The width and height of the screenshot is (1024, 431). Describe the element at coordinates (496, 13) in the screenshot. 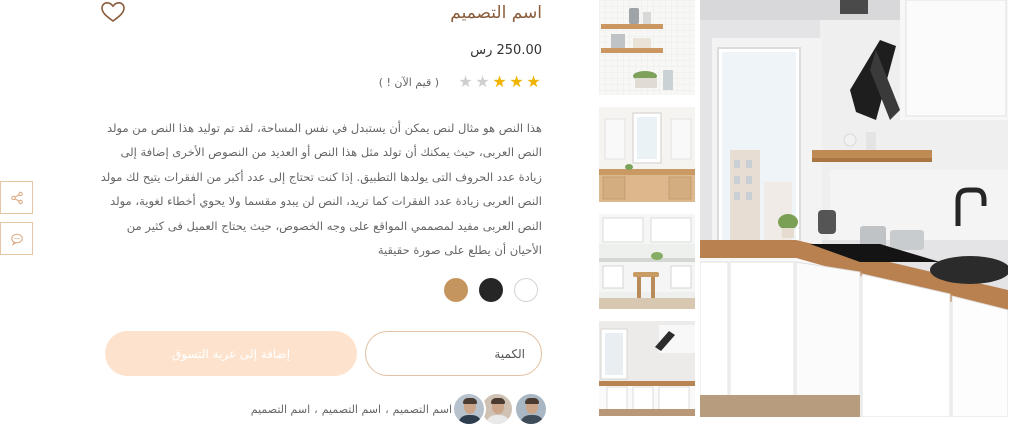

I see `product-title: اسم التصميم` at that location.